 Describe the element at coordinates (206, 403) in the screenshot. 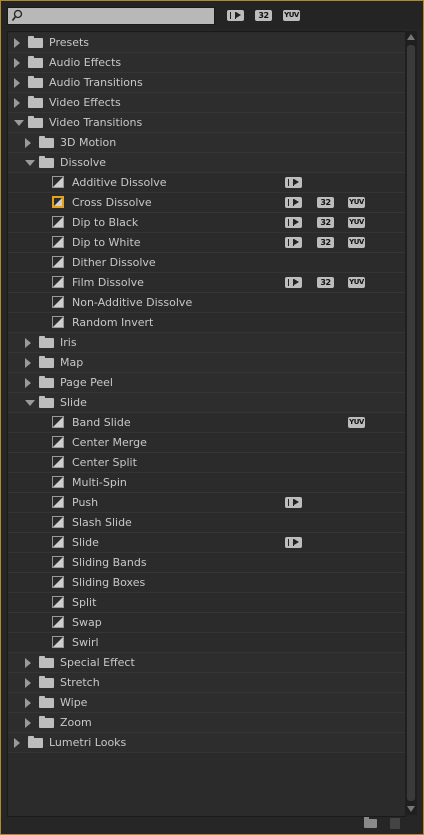

I see `bin-row: Slide` at that location.